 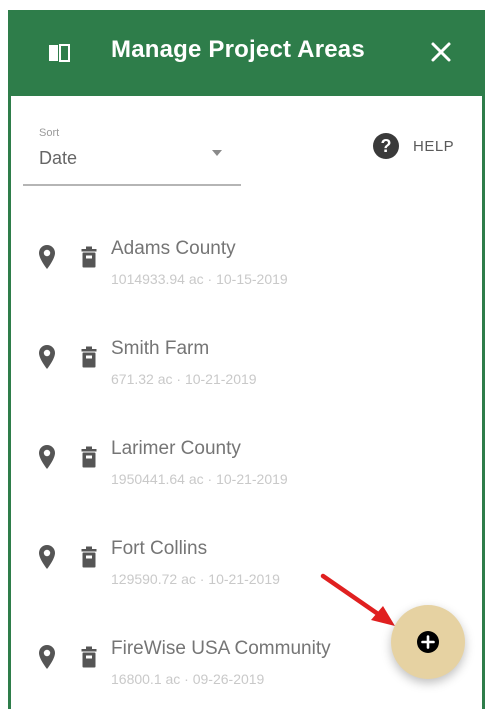 I want to click on project-area-name: FireWise USA Community, so click(x=221, y=648).